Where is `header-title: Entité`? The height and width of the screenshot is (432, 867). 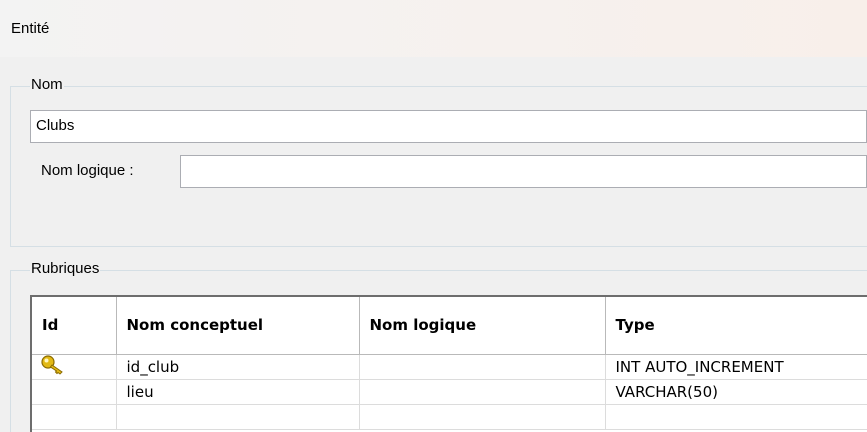
header-title: Entité is located at coordinates (30, 28).